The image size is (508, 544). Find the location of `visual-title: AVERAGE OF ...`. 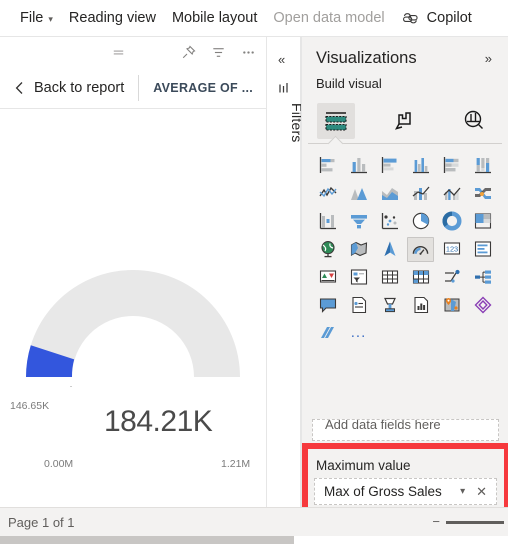

visual-title: AVERAGE OF ... is located at coordinates (203, 87).